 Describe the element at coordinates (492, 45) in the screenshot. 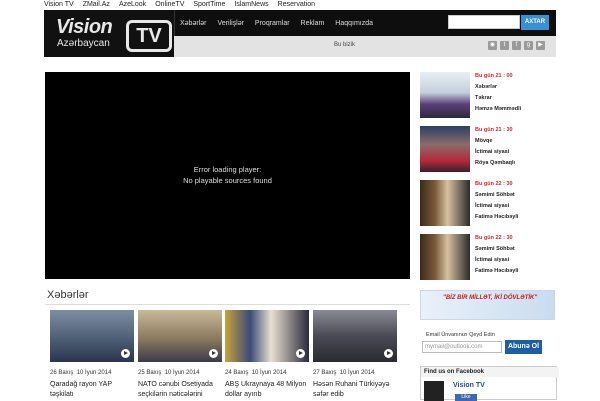

I see `rss-icon: ◉` at that location.